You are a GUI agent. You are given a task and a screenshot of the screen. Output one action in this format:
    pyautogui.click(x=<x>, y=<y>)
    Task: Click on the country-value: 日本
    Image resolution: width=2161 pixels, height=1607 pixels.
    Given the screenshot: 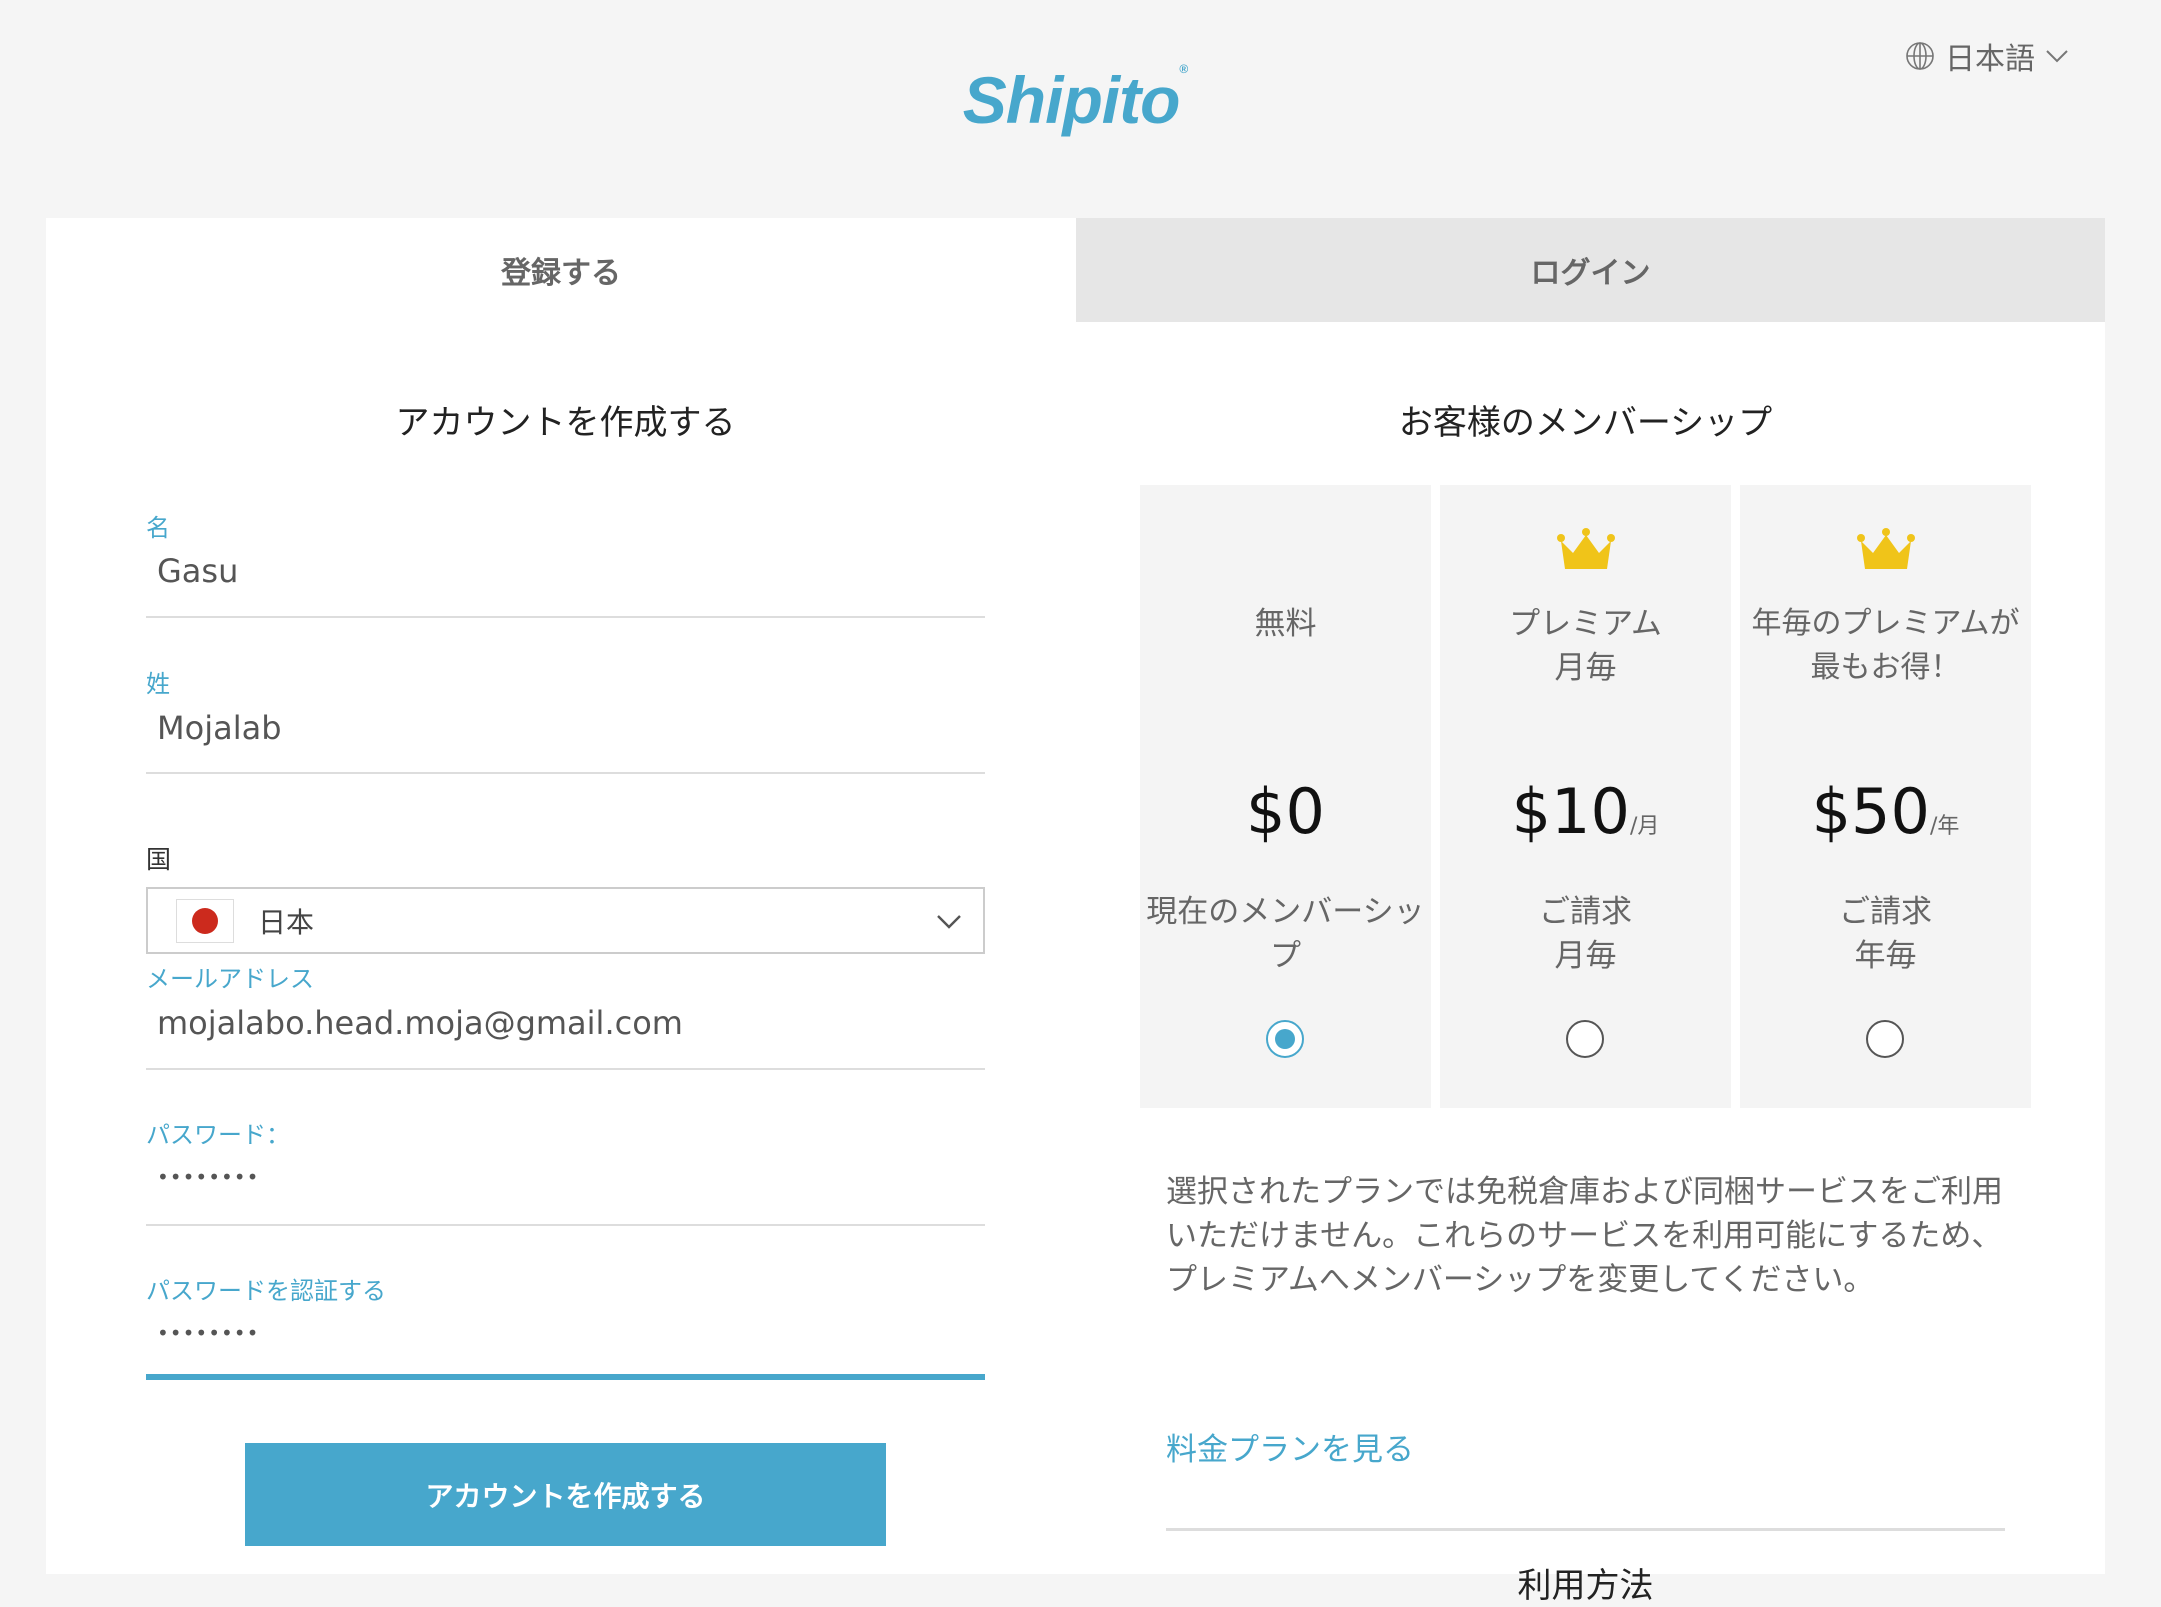 What is the action you would take?
    pyautogui.click(x=286, y=922)
    